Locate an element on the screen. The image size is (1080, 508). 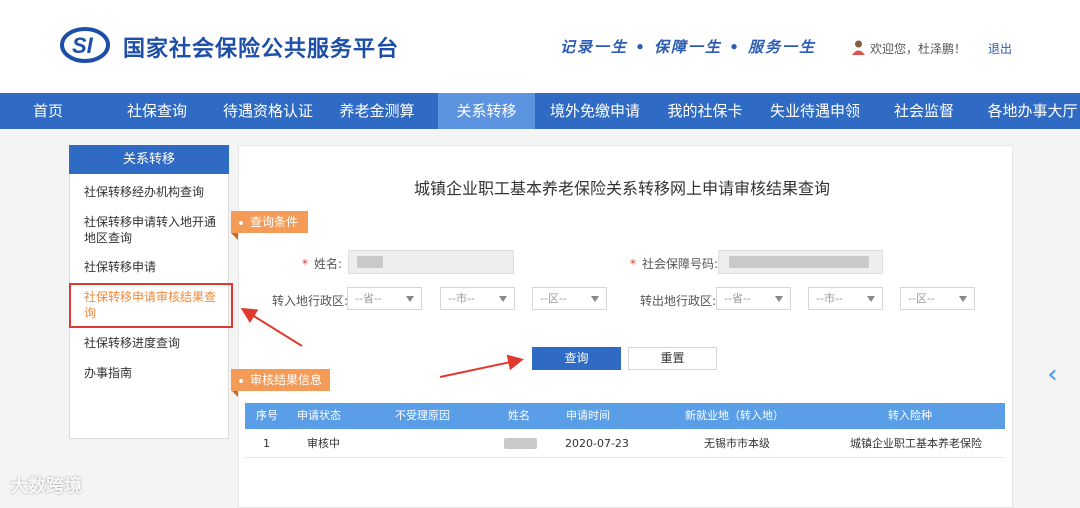
name-field is located at coordinates (431, 262).